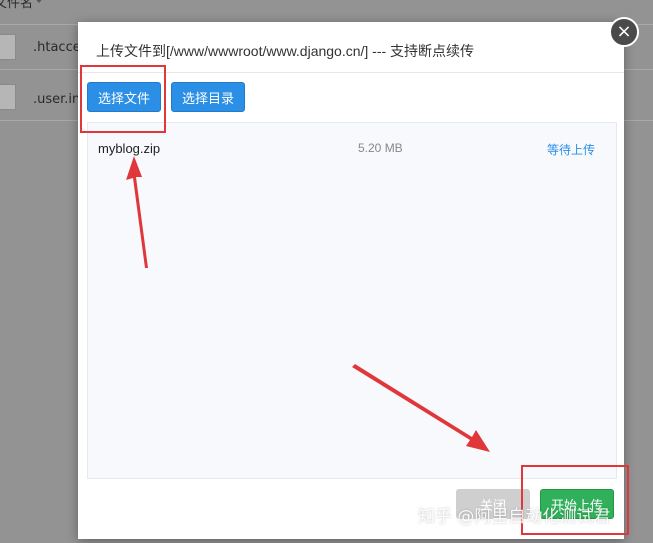  What do you see at coordinates (129, 148) in the screenshot?
I see `file-name: myblog.zip` at bounding box center [129, 148].